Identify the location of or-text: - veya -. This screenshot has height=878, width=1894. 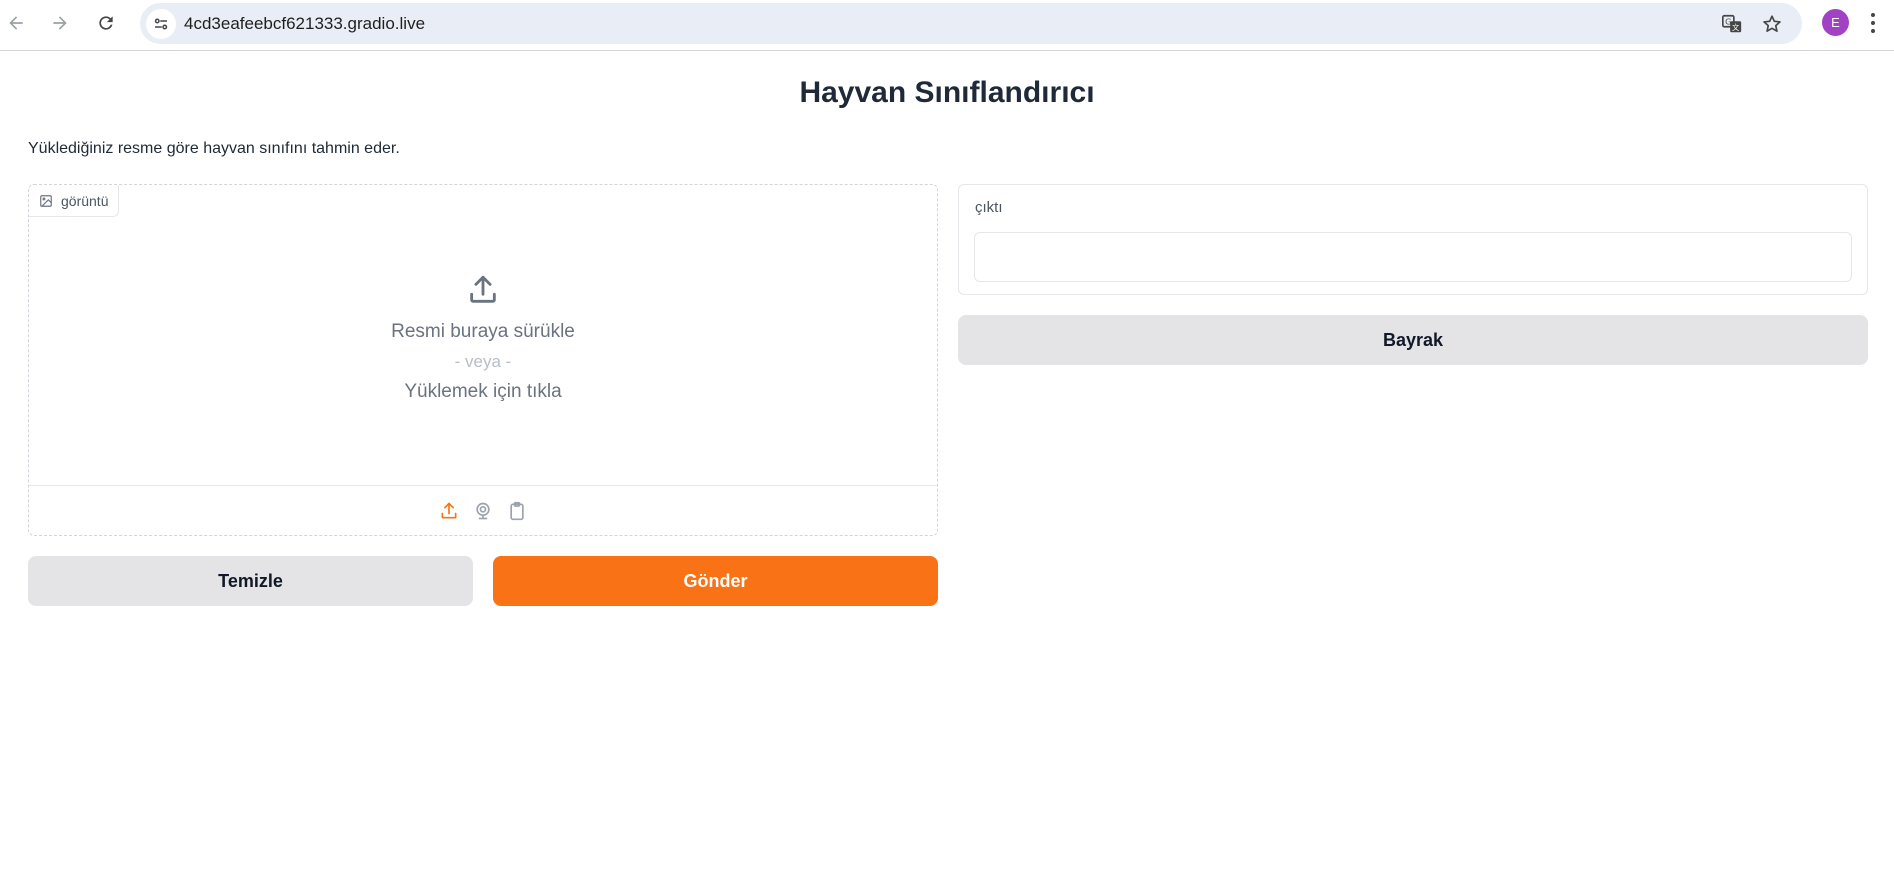
(483, 361).